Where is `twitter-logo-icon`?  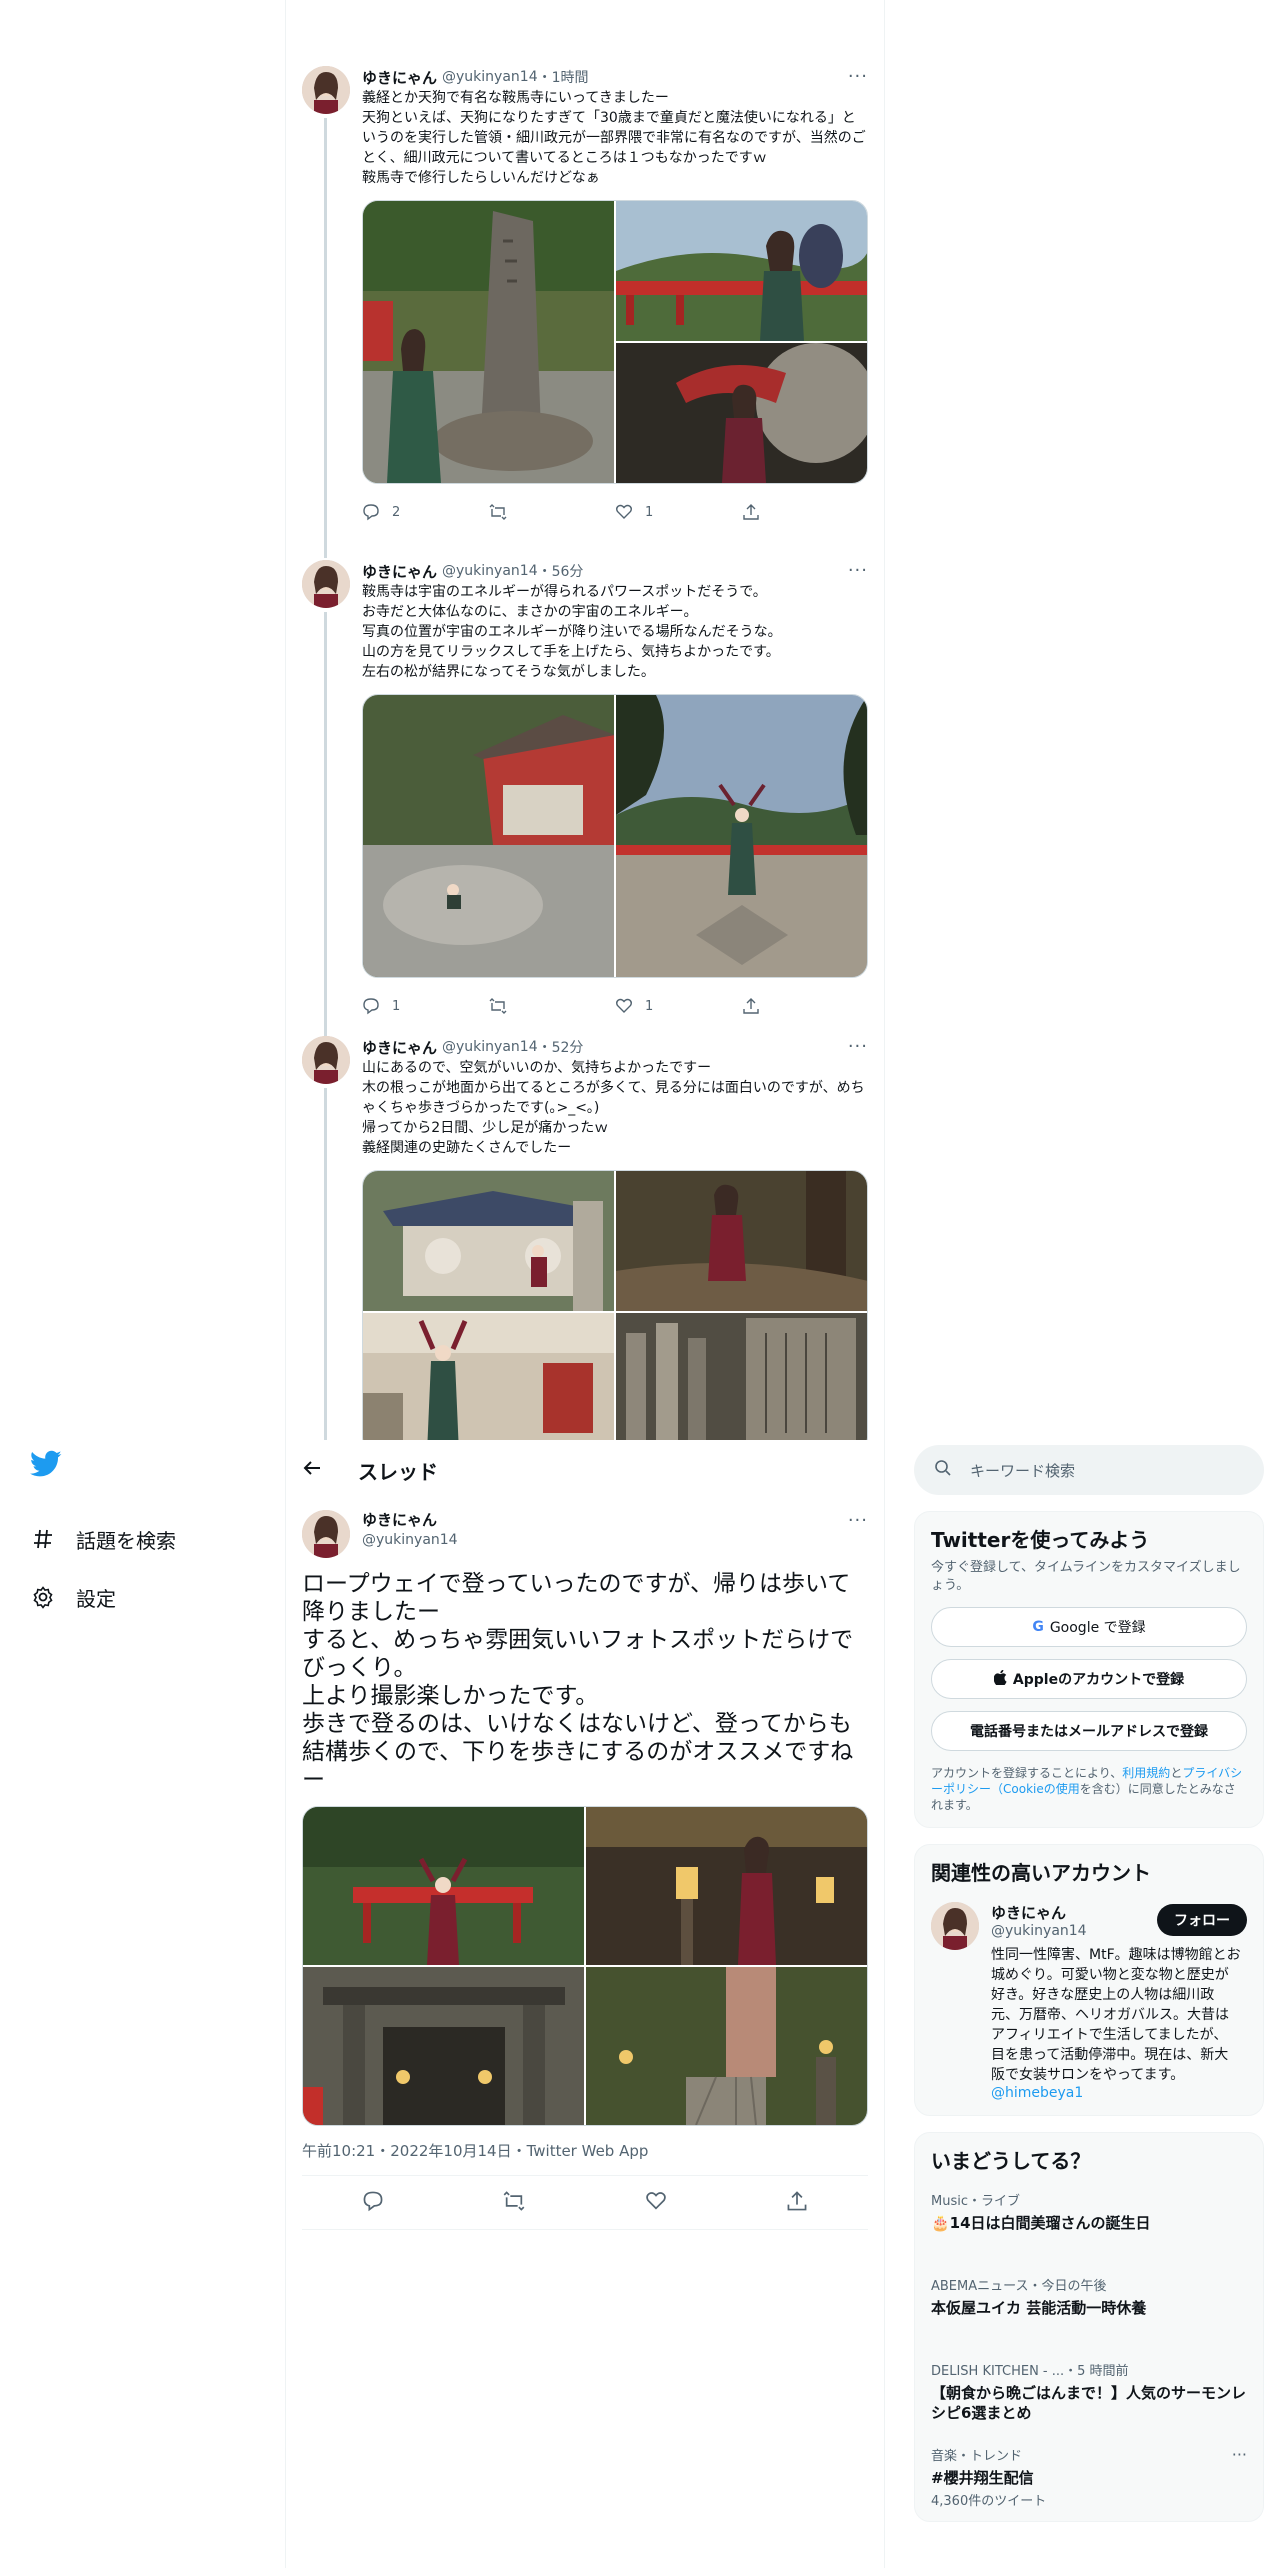
twitter-logo-icon is located at coordinates (46, 1467).